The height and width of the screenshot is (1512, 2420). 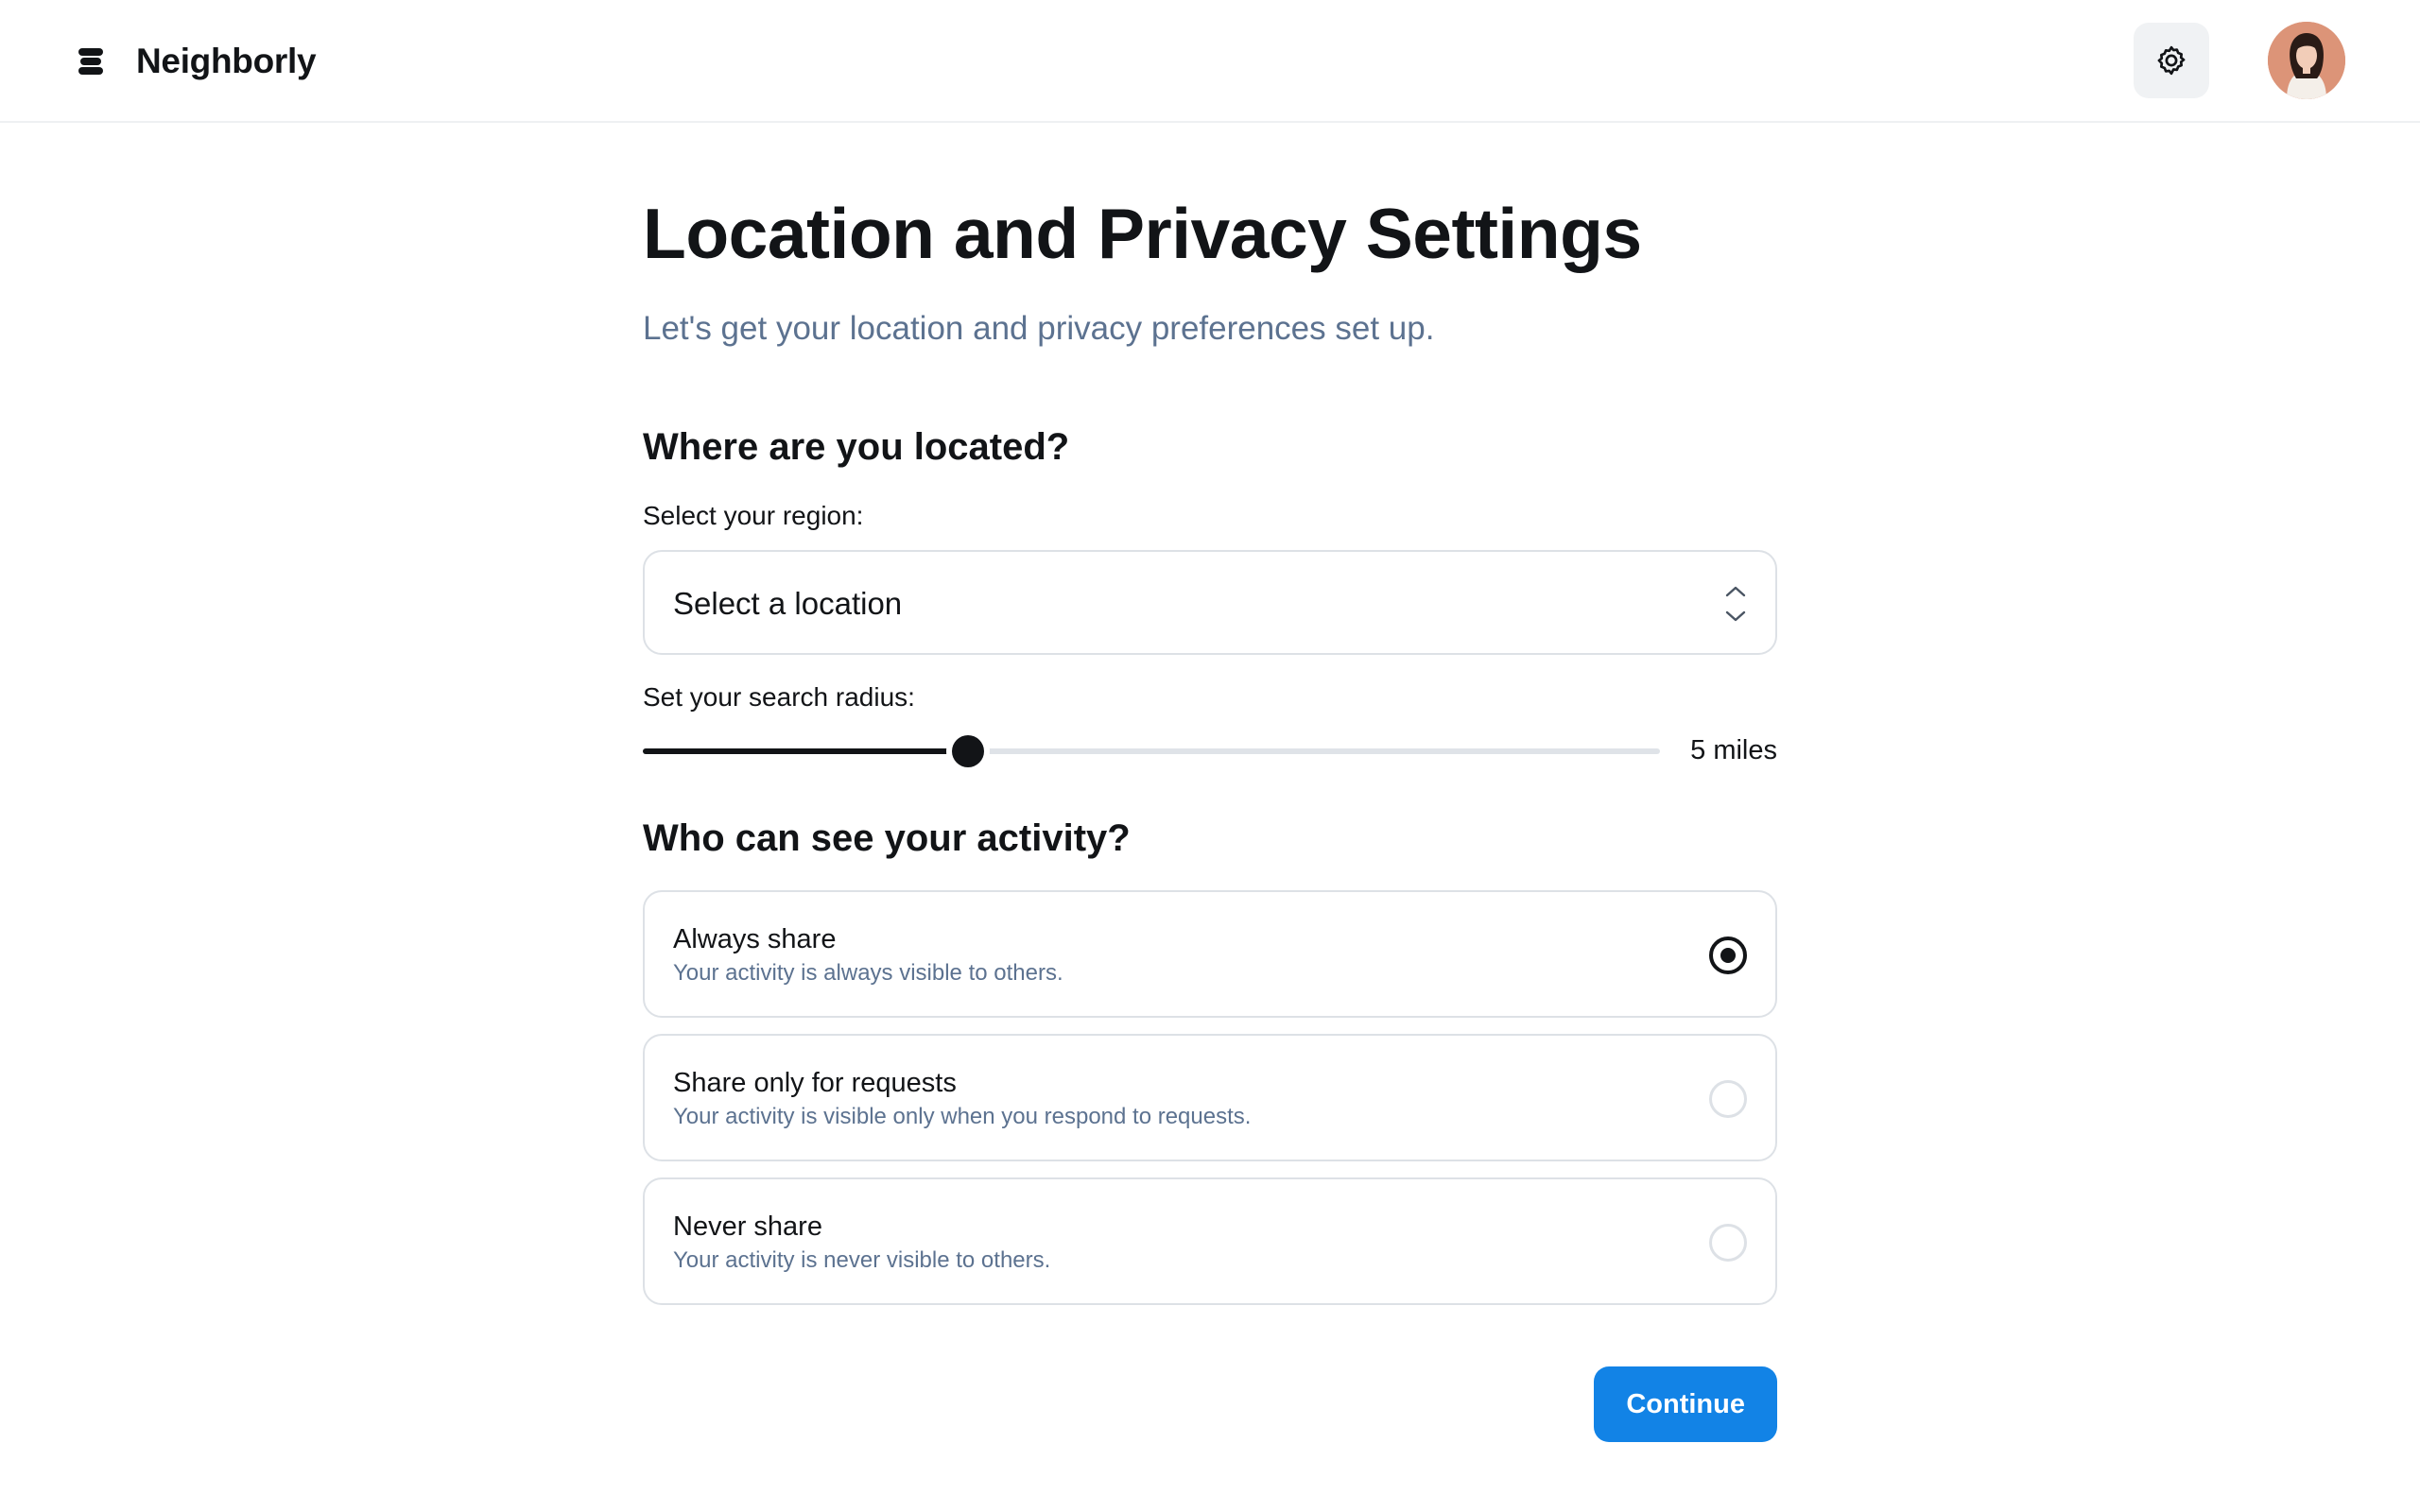 I want to click on brand: Neighborly, so click(x=196, y=61).